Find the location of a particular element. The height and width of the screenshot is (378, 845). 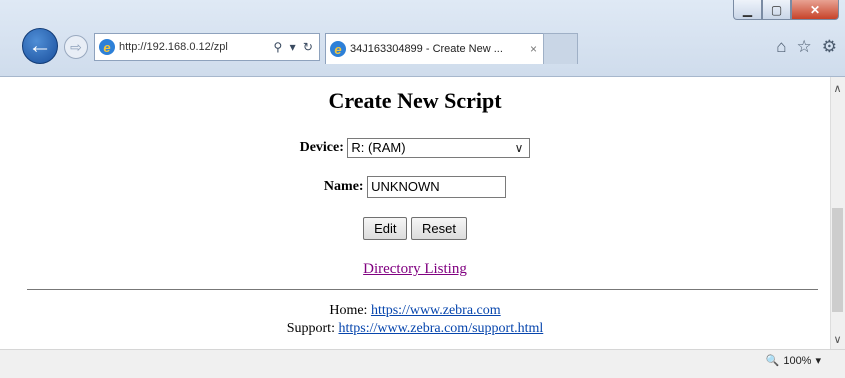

directory-row: Directory Listing is located at coordinates (415, 269).